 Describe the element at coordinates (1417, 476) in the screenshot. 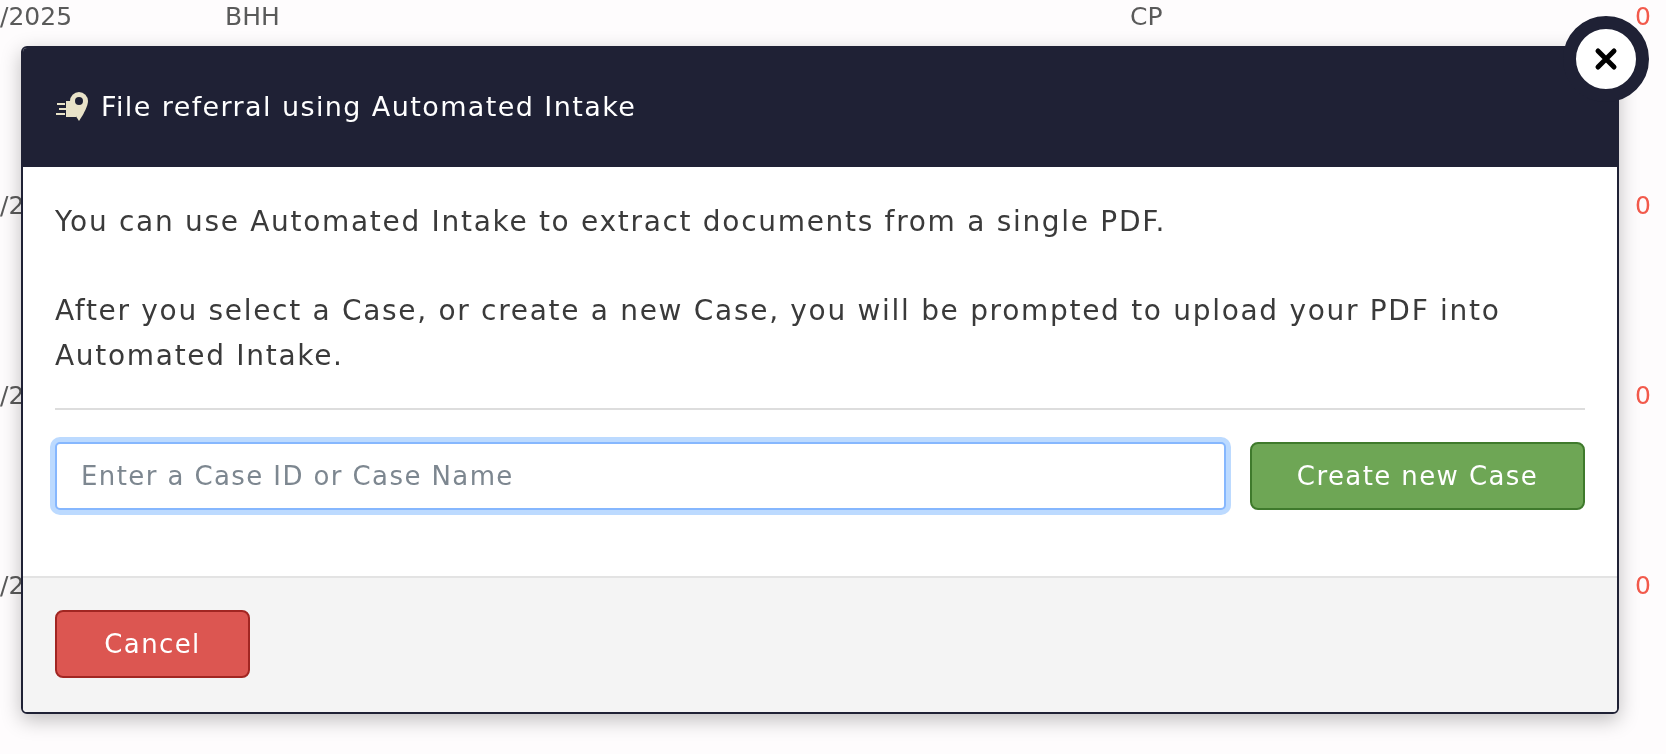

I see `create-case-button: Create new Case` at that location.